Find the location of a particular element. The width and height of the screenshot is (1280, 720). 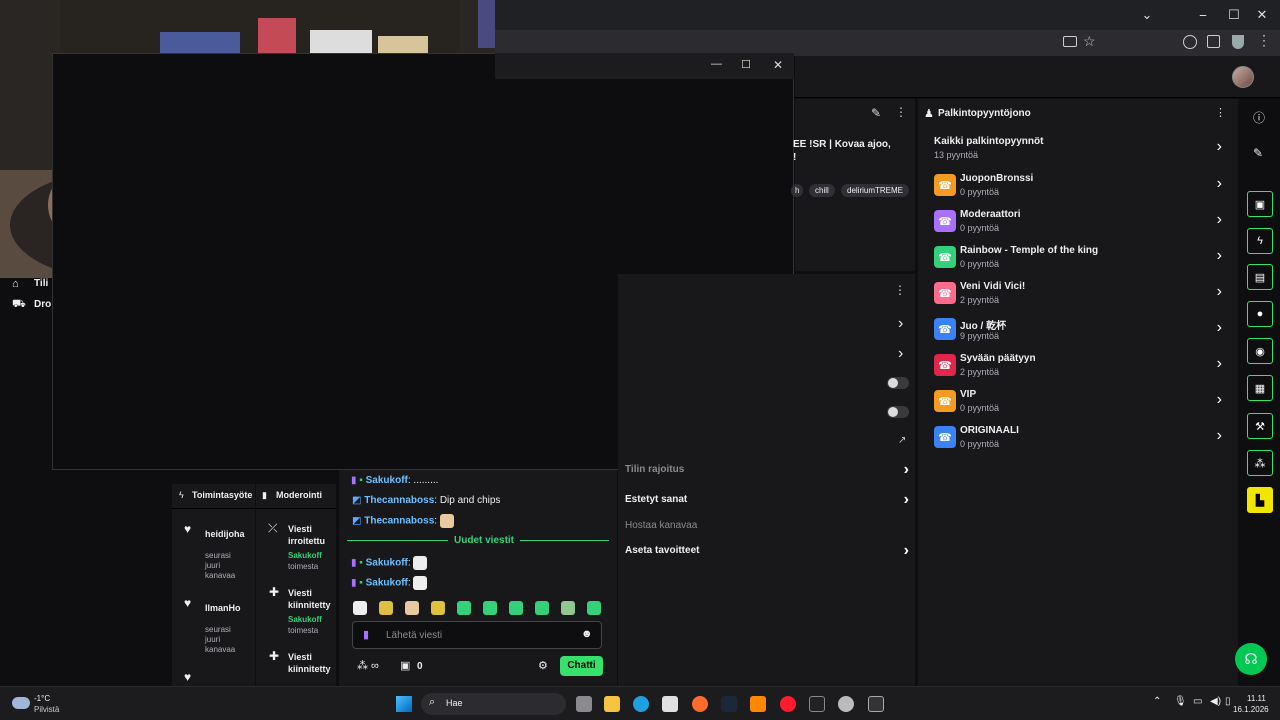

clip-icon: ▣ is located at coordinates (1260, 204).